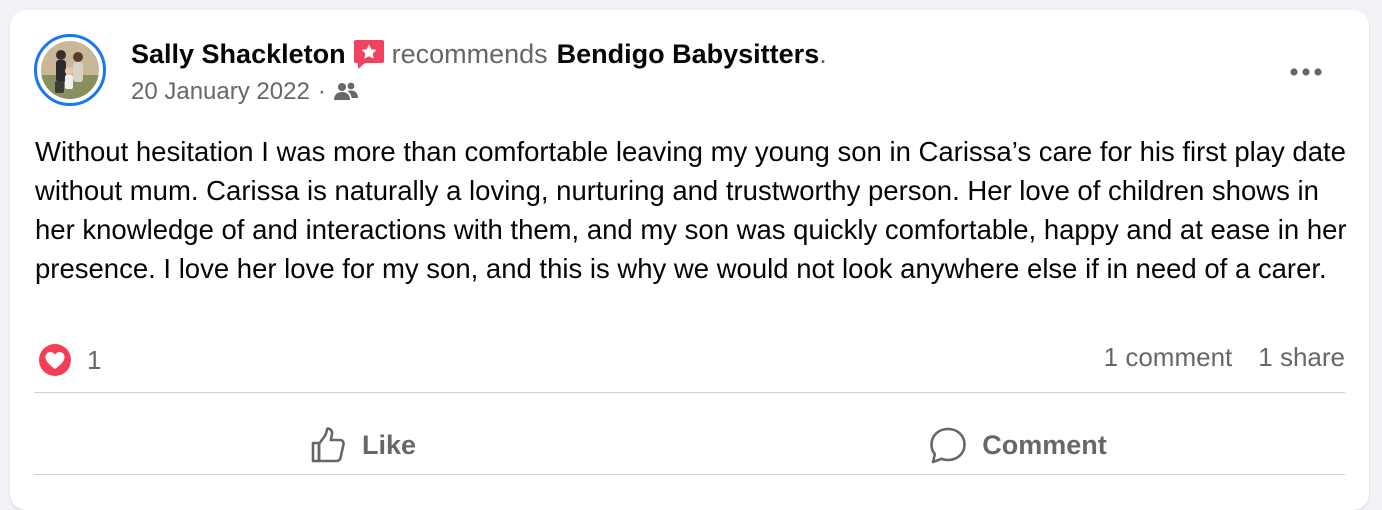  What do you see at coordinates (238, 54) in the screenshot?
I see `author-name: Sally Shackleton` at bounding box center [238, 54].